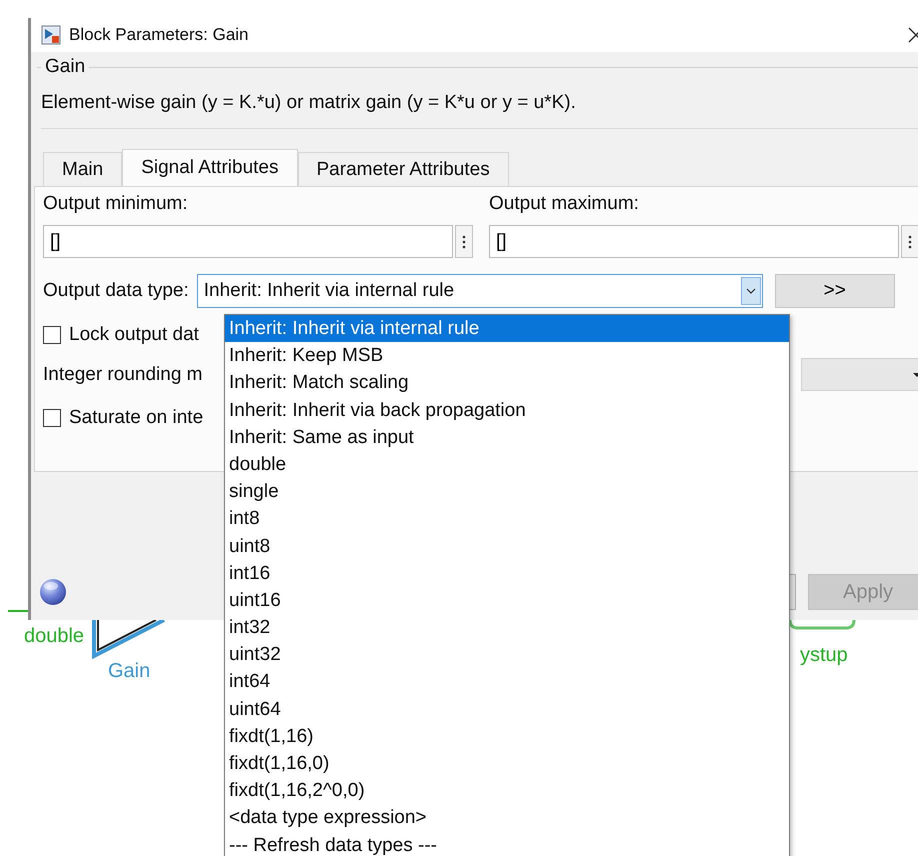 This screenshot has width=918, height=856. What do you see at coordinates (507, 464) in the screenshot?
I see `dropdown-option: double` at bounding box center [507, 464].